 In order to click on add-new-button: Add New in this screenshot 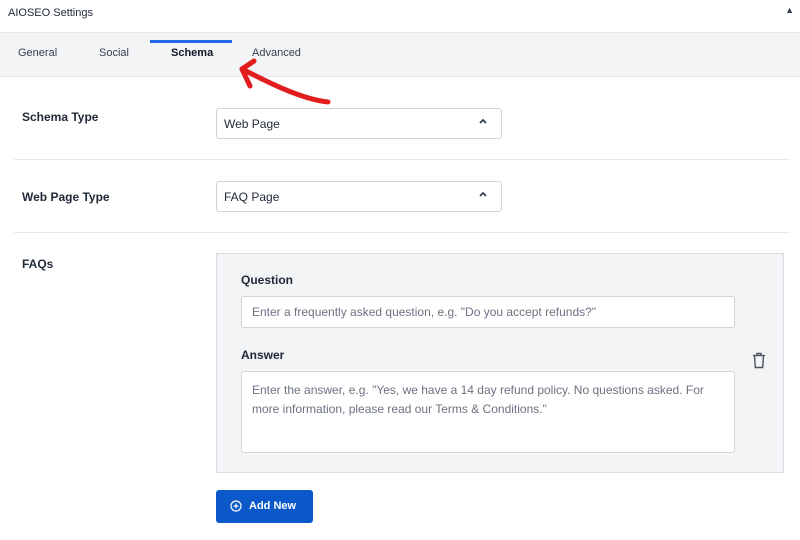, I will do `click(264, 506)`.